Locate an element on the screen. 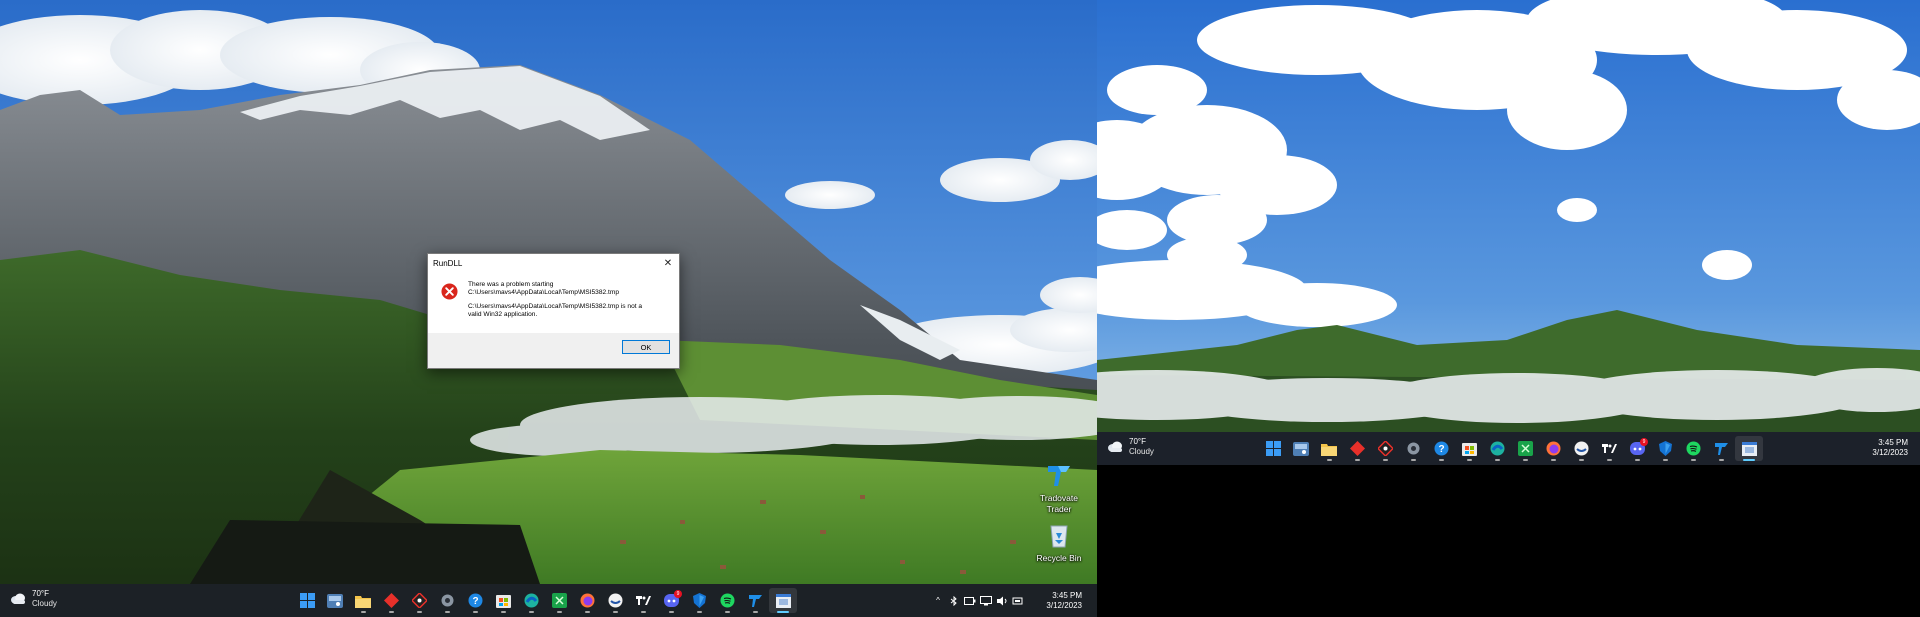  window-icon is located at coordinates (783, 601).